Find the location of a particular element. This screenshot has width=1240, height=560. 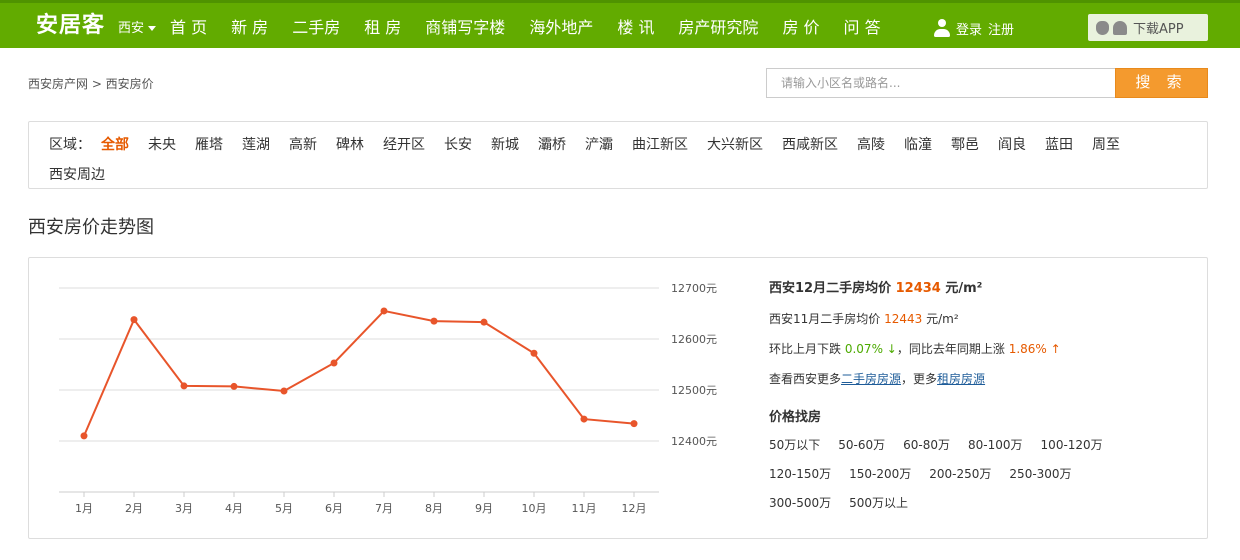

x-tick-label: 5月 is located at coordinates (284, 508).